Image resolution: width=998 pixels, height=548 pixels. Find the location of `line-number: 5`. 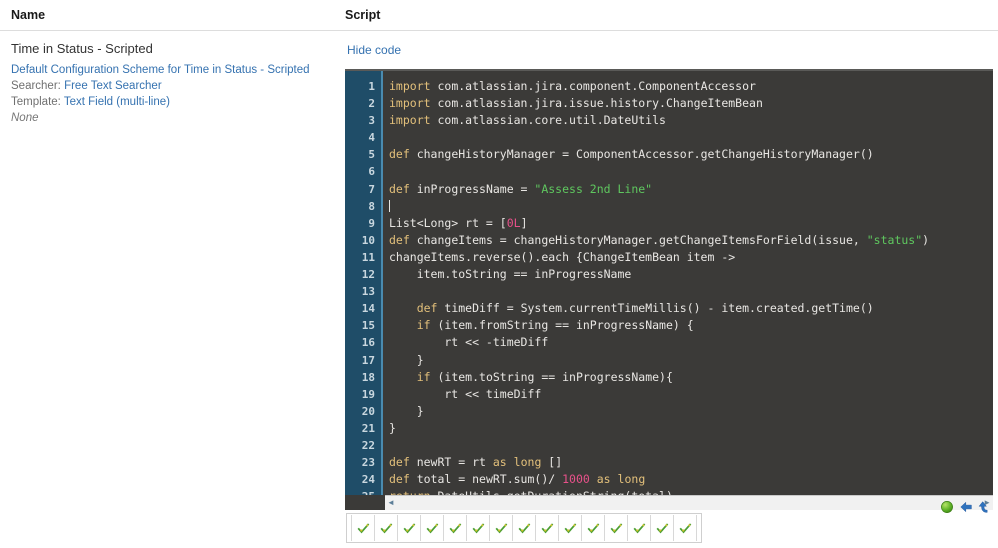

line-number: 5 is located at coordinates (371, 155).